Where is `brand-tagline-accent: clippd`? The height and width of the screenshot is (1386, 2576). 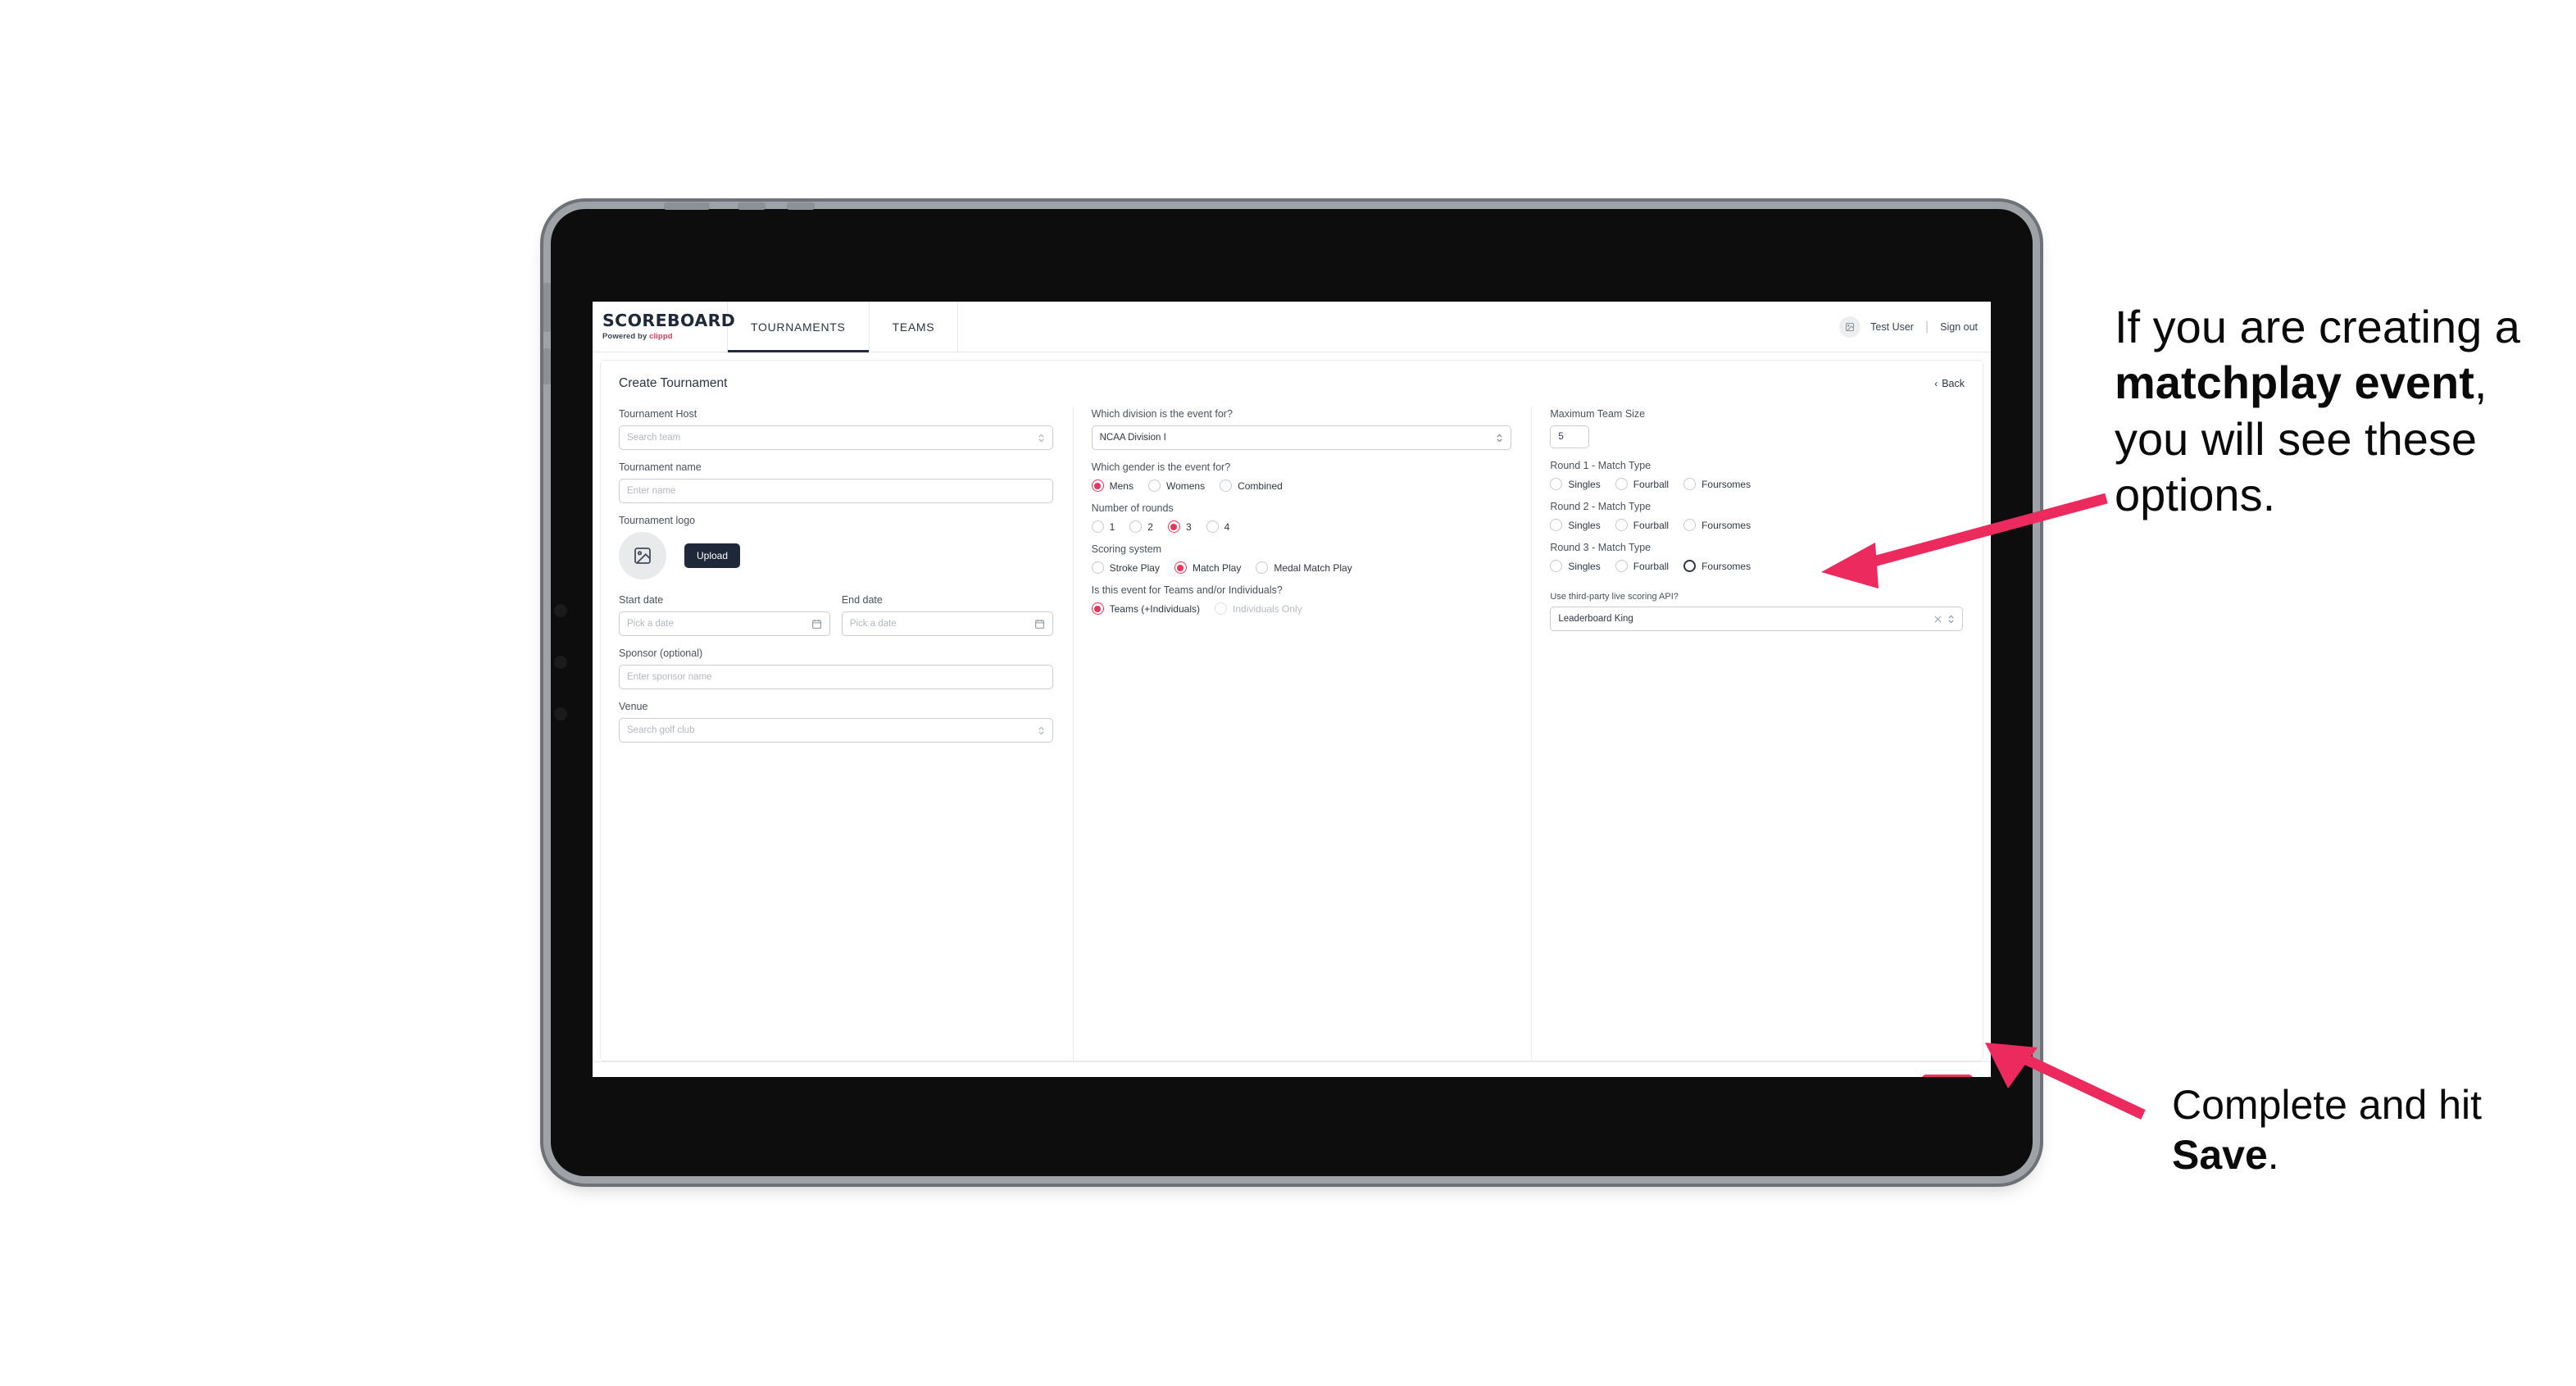
brand-tagline-accent: clippd is located at coordinates (661, 337).